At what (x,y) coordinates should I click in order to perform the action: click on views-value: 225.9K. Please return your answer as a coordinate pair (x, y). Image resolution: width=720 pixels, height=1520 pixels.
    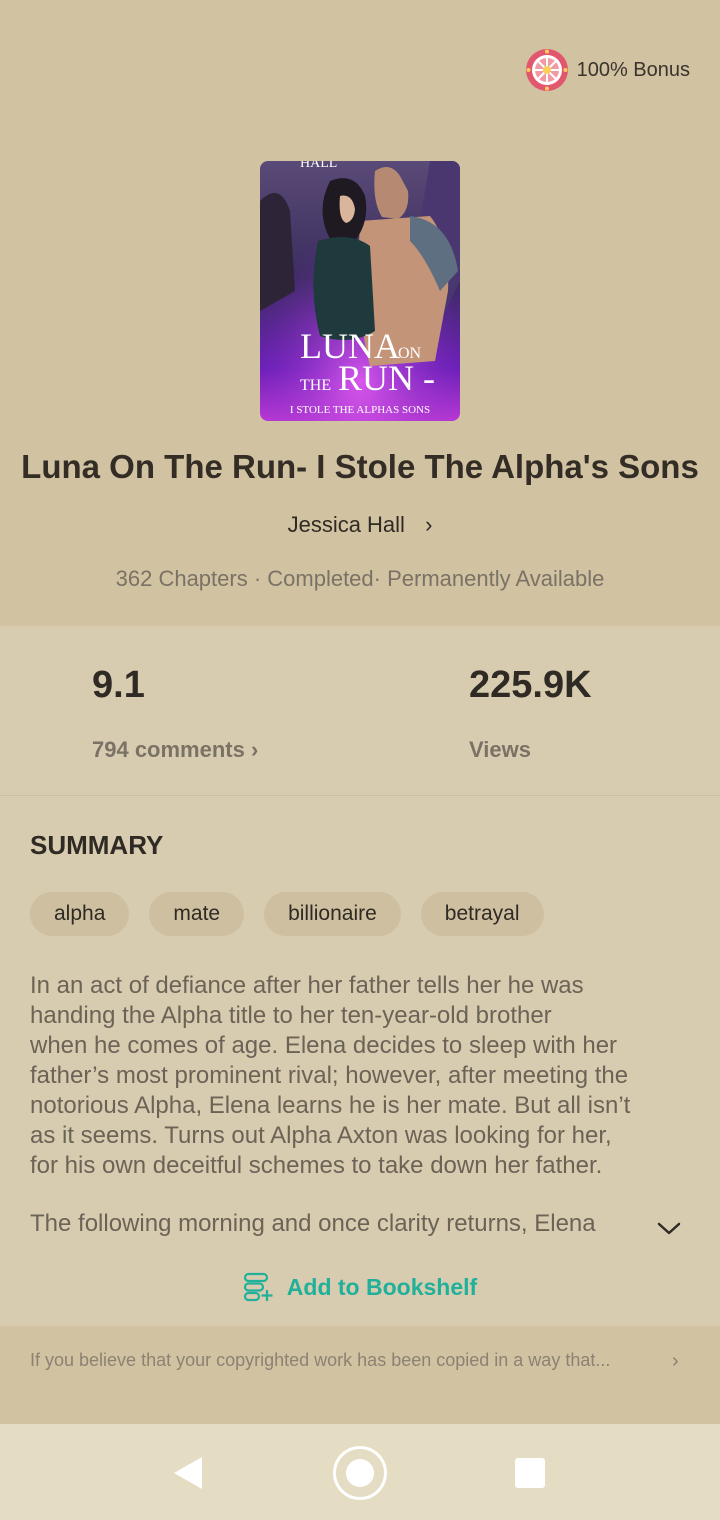
    Looking at the image, I should click on (530, 685).